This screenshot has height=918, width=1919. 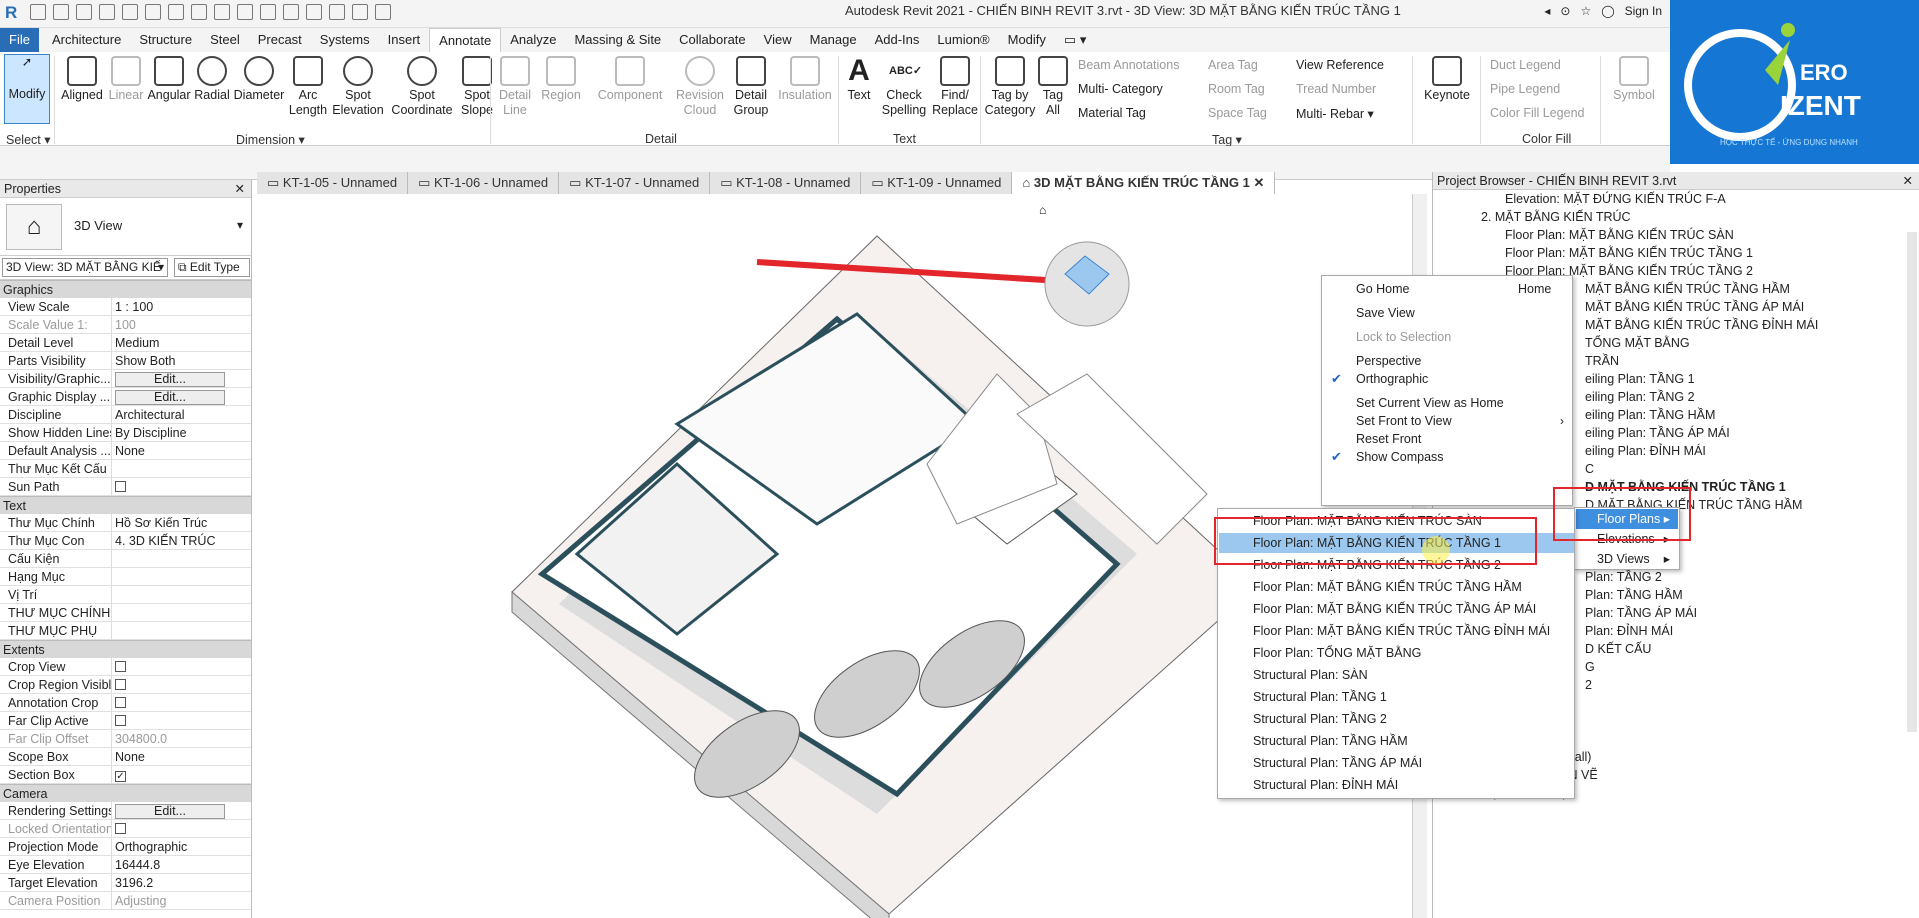 I want to click on property-value: Architectural, so click(x=181, y=414).